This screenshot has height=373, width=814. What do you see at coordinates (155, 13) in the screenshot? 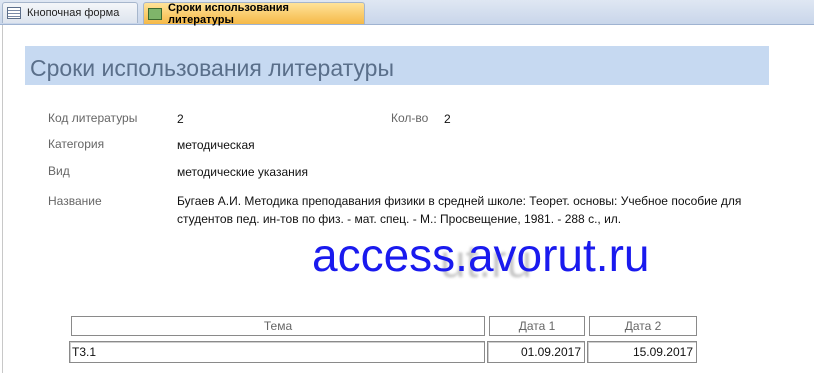
I see `form-icon` at bounding box center [155, 13].